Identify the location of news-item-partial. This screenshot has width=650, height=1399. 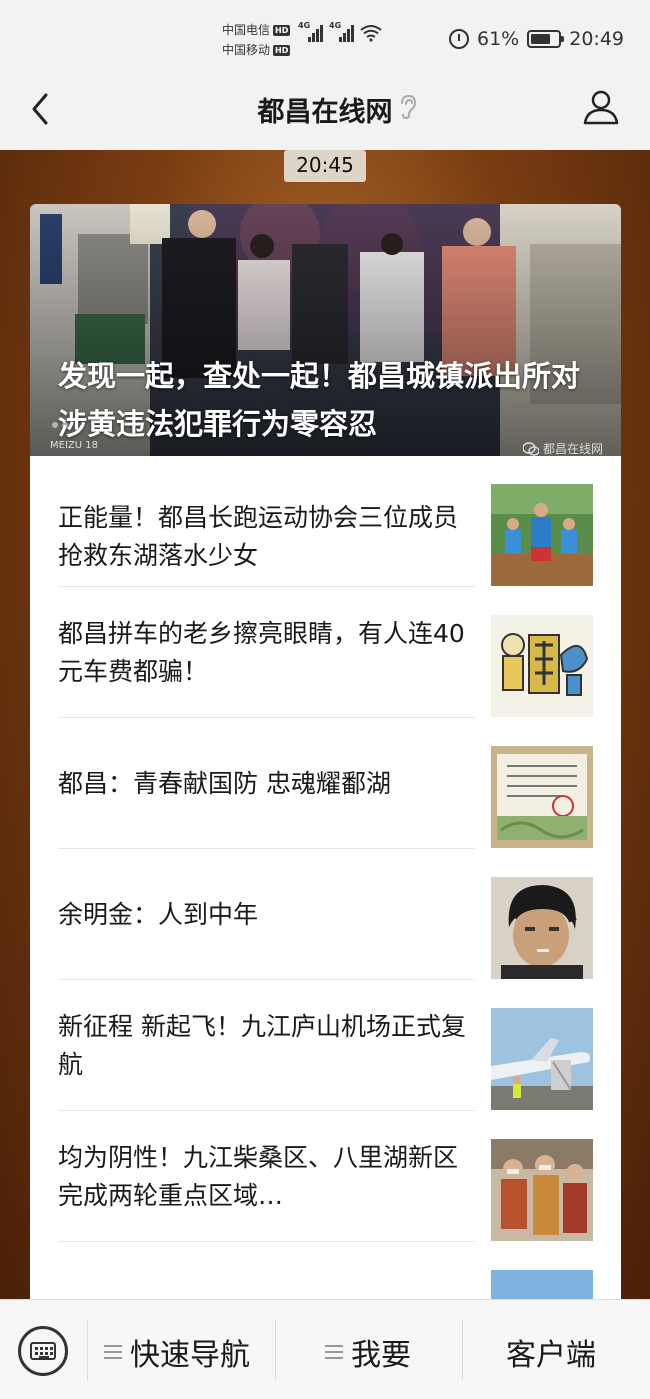
(325, 1271).